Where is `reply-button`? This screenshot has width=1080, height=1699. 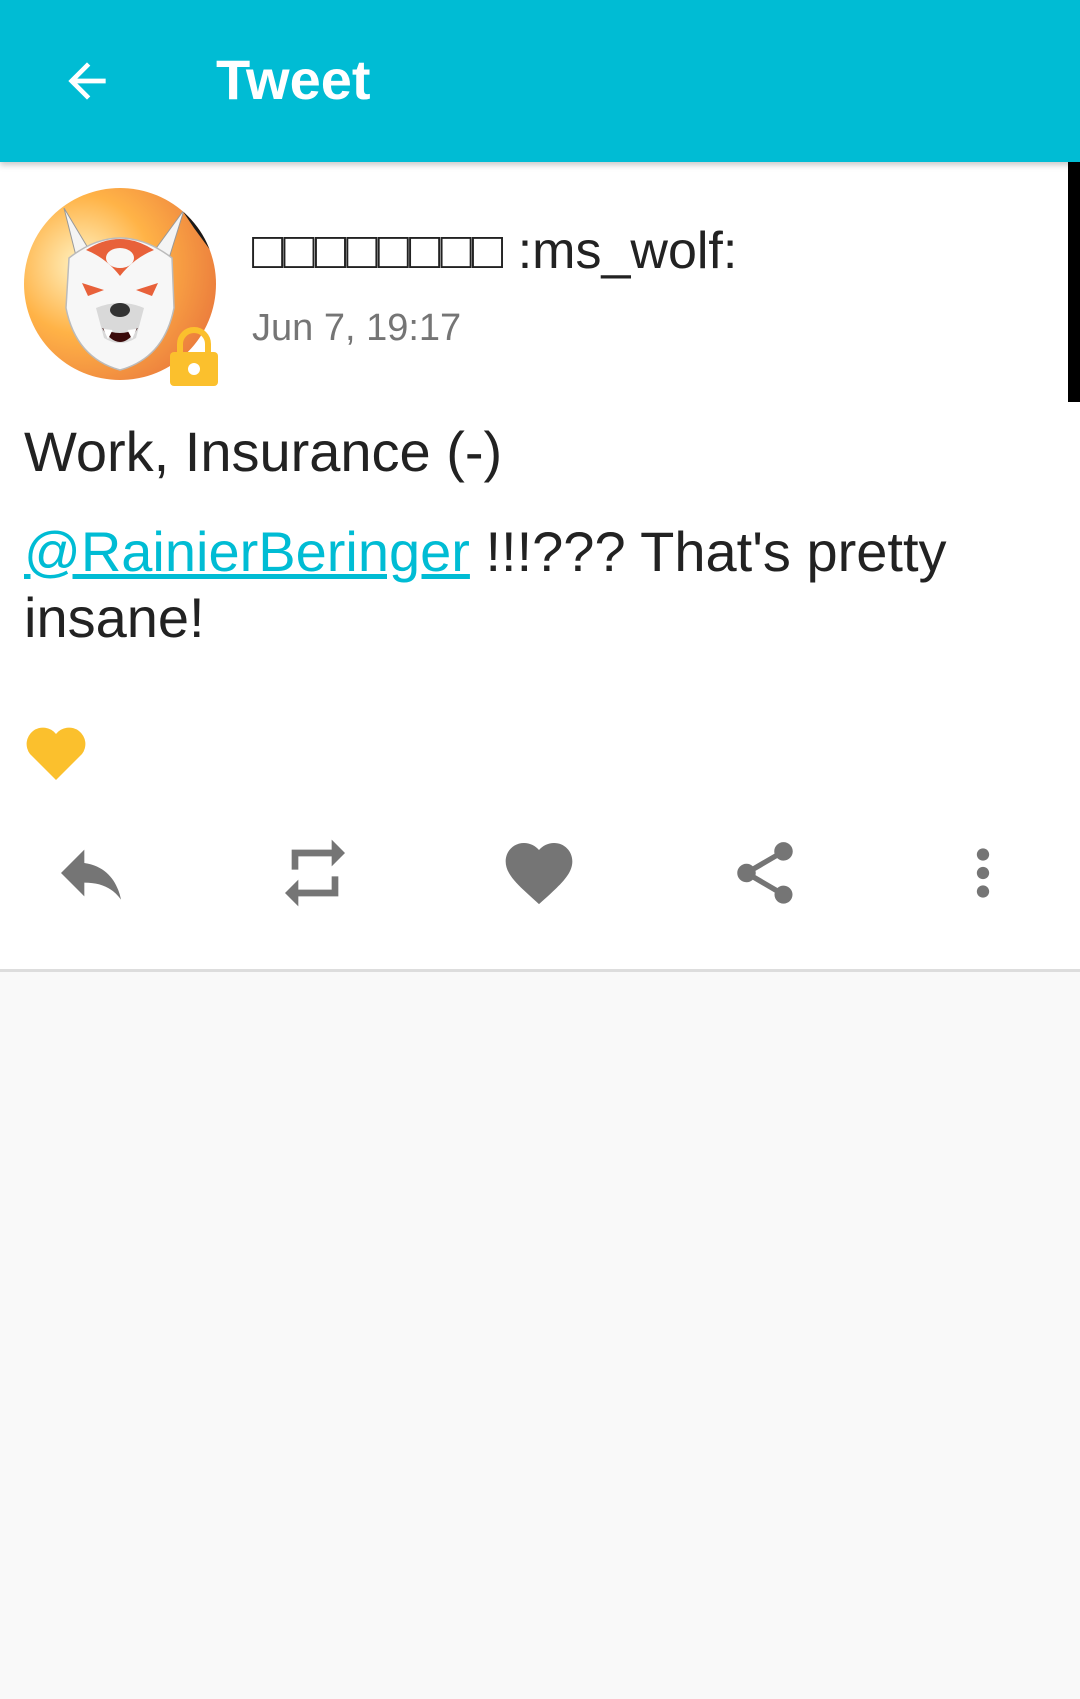
reply-button is located at coordinates (91, 873).